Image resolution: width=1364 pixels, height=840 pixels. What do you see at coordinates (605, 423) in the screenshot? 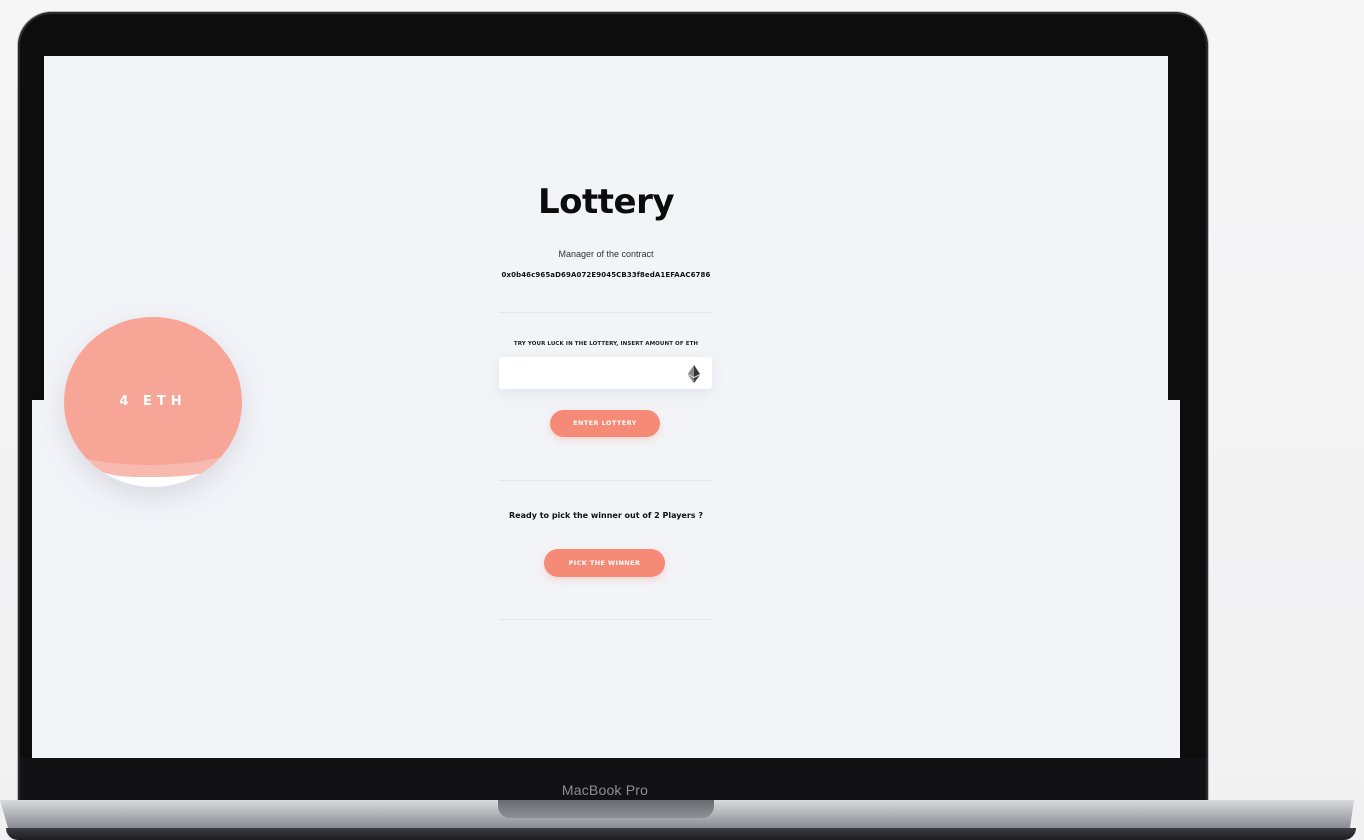
I see `enter-lottery-button: ENTER LOTTERY` at bounding box center [605, 423].